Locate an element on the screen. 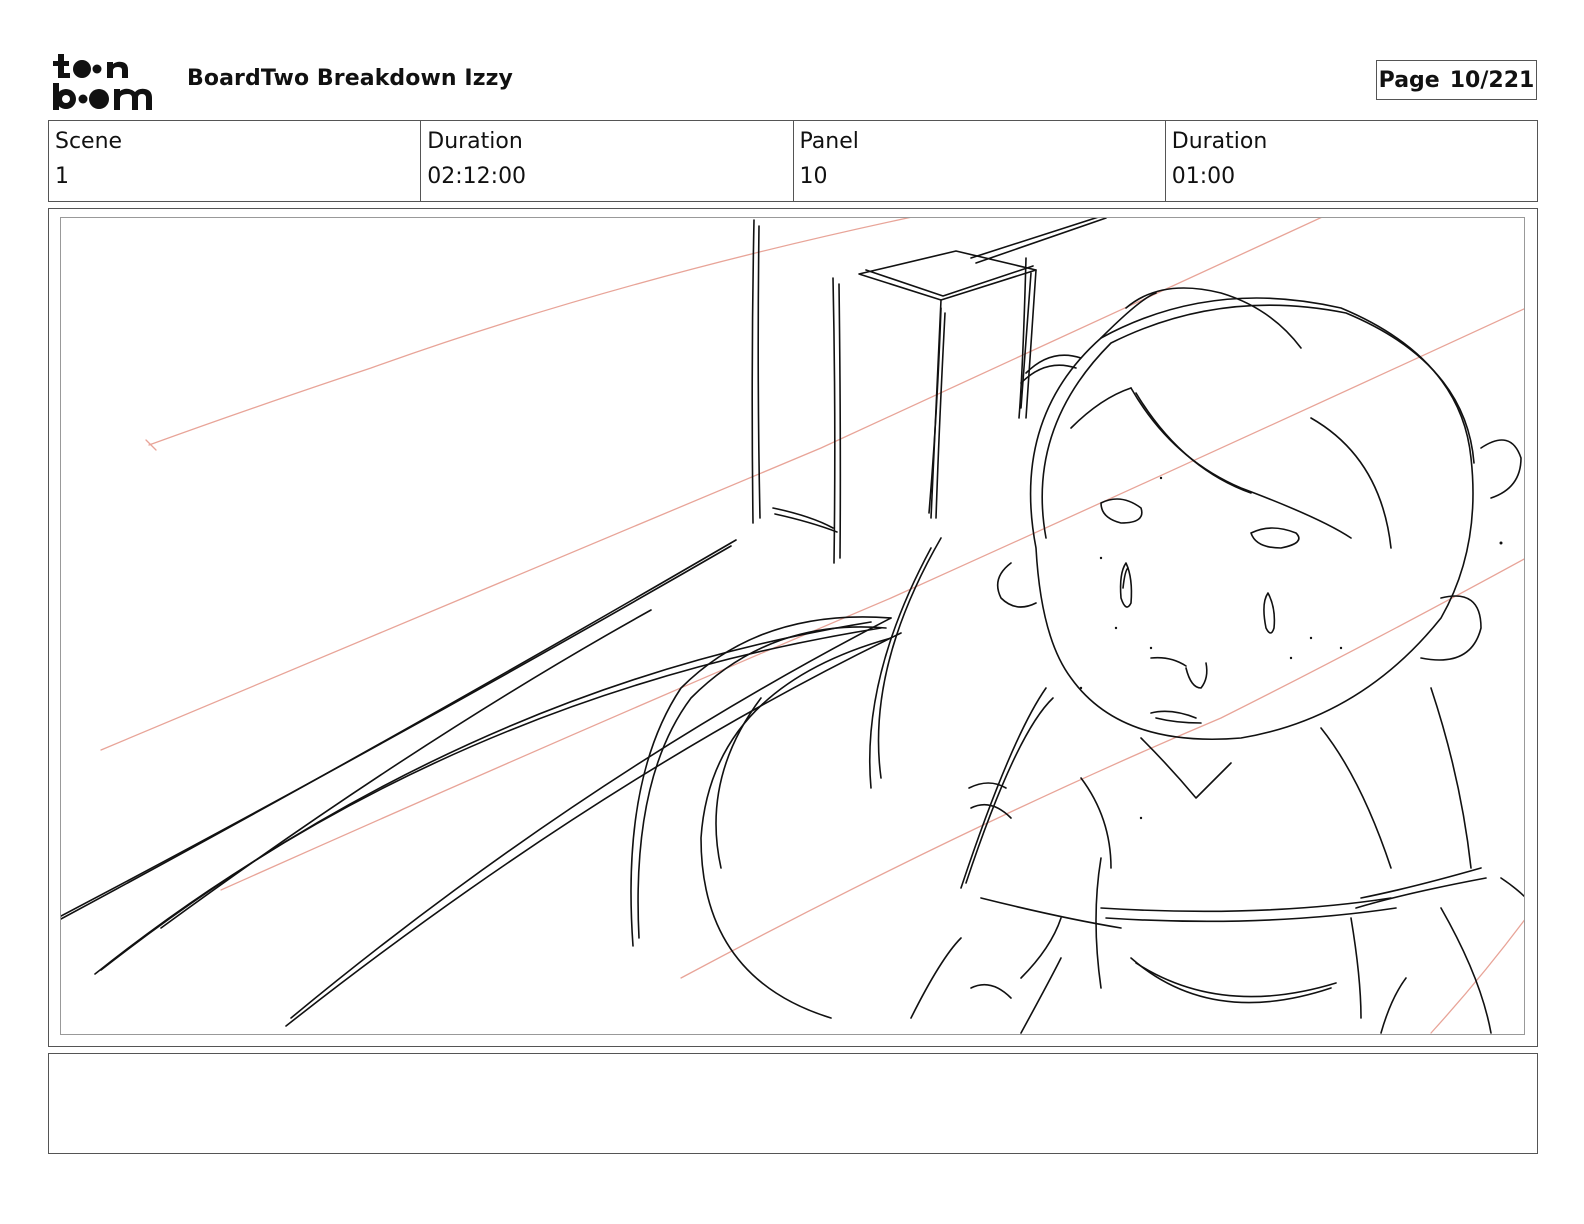 The width and height of the screenshot is (1584, 1224). dialogue-notes-box is located at coordinates (793, 1103).